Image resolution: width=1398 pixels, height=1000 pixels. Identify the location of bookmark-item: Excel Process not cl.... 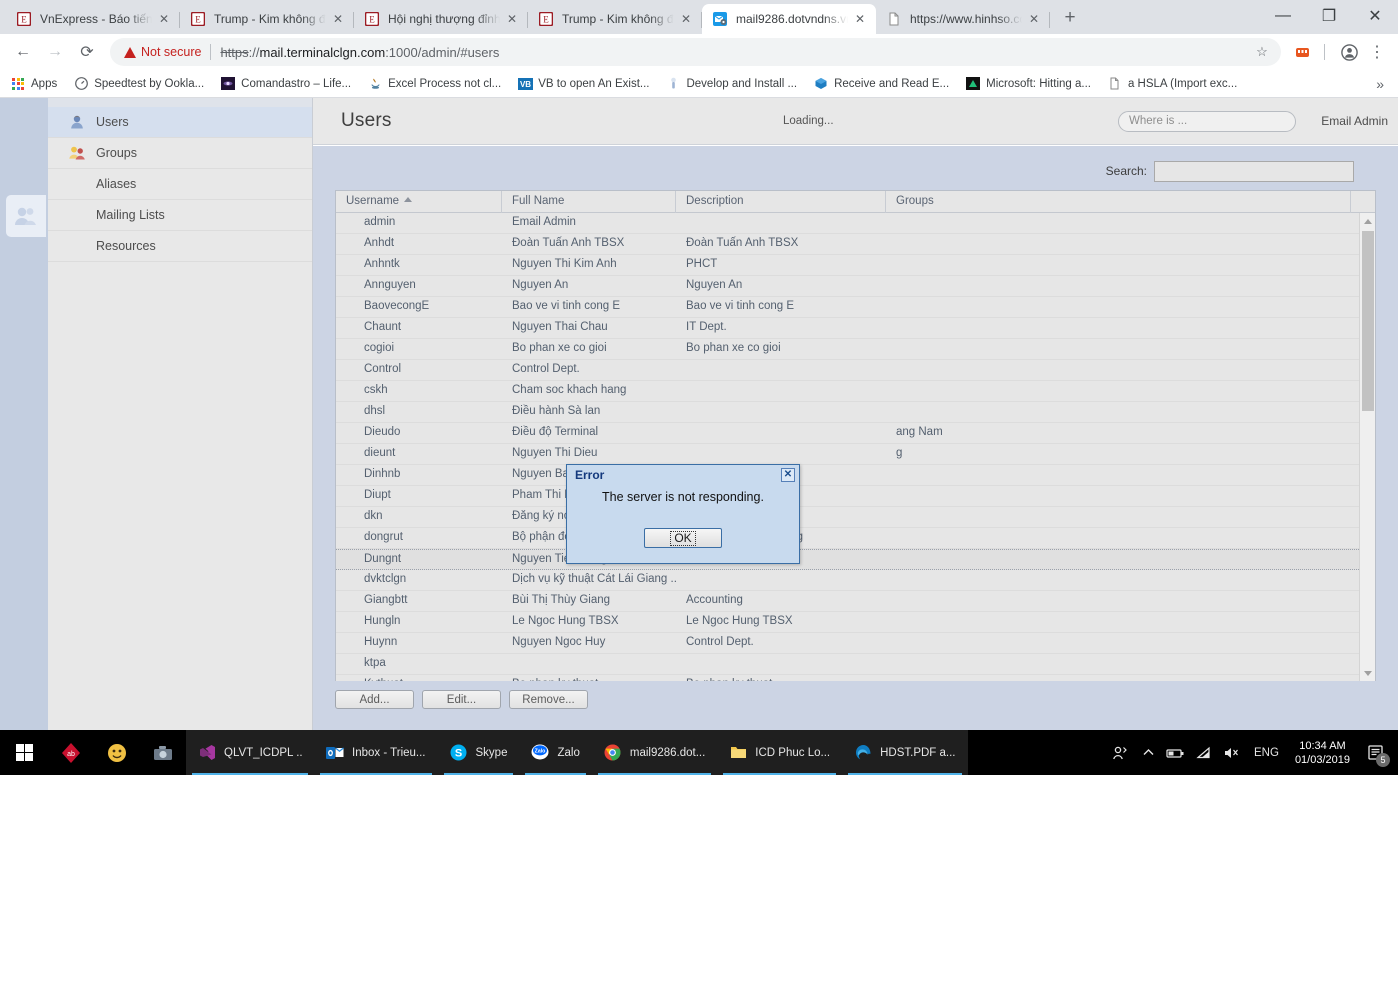
(434, 84).